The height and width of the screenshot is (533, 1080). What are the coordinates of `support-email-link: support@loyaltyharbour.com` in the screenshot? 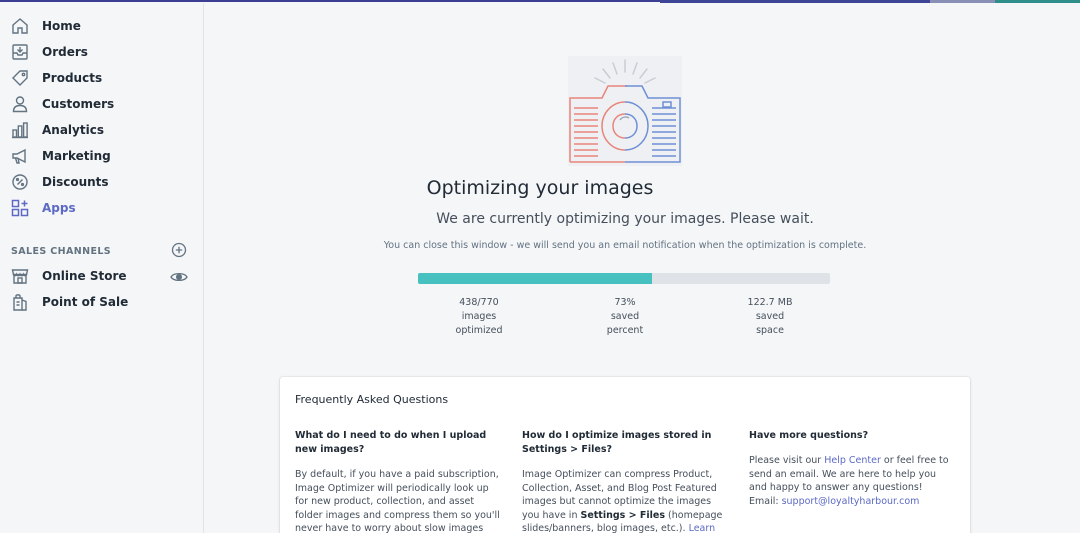 It's located at (851, 501).